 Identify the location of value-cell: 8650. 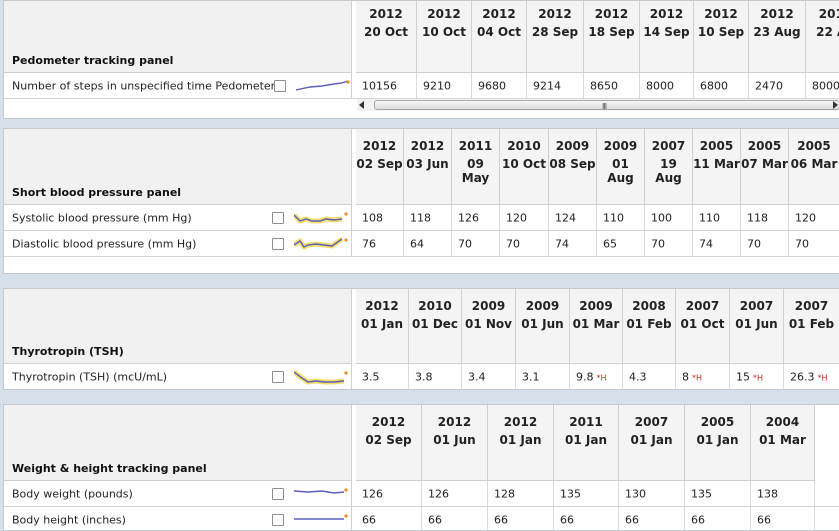
(612, 85).